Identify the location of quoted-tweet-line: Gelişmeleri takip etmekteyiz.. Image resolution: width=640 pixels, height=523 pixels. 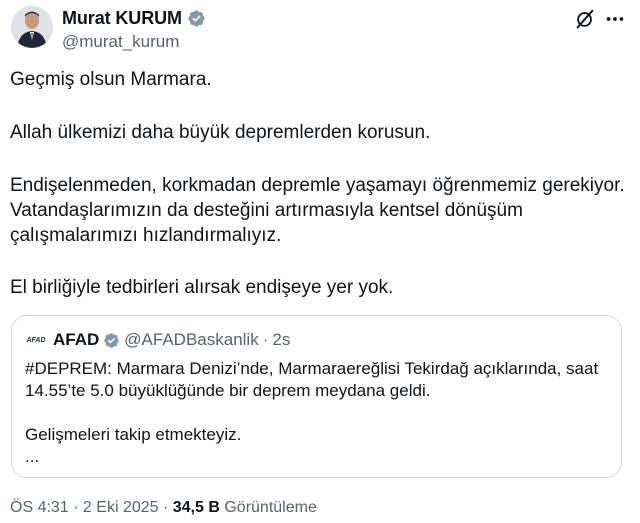
(133, 434).